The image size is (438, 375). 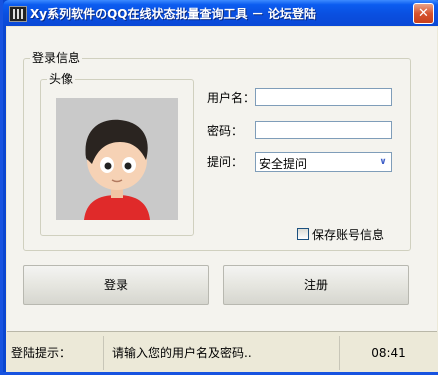 I want to click on app-icon, so click(x=18, y=14).